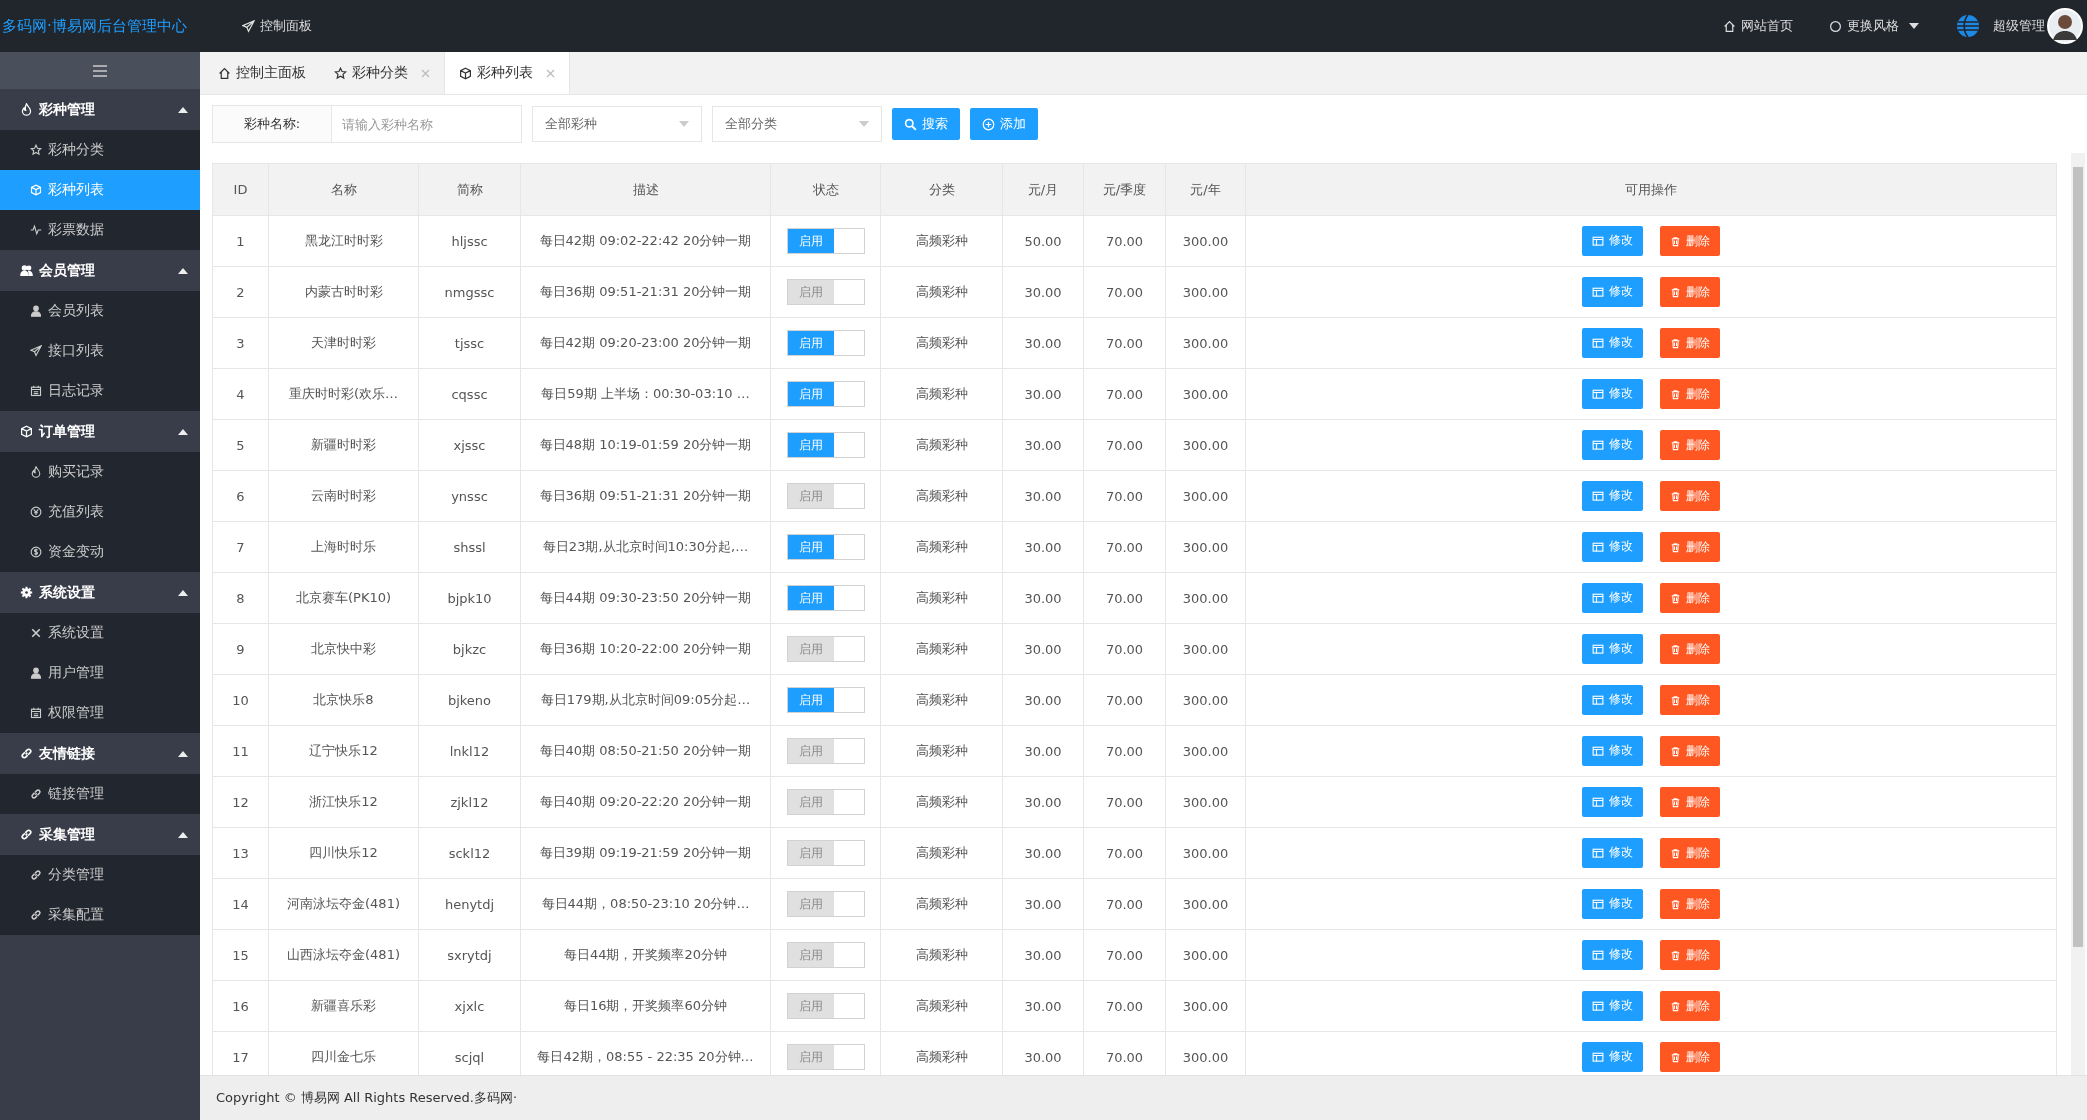 The image size is (2087, 1120). What do you see at coordinates (507, 73) in the screenshot?
I see `tab: 彩种列表` at bounding box center [507, 73].